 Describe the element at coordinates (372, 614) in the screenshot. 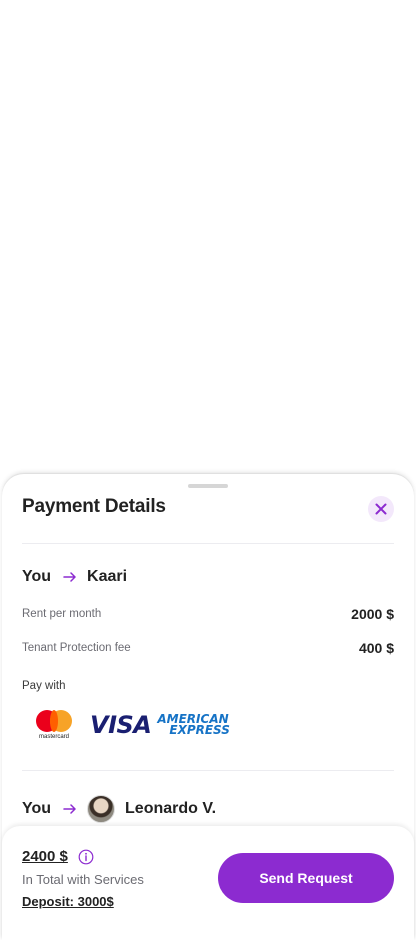

I see `fee-value: 2000 $` at that location.